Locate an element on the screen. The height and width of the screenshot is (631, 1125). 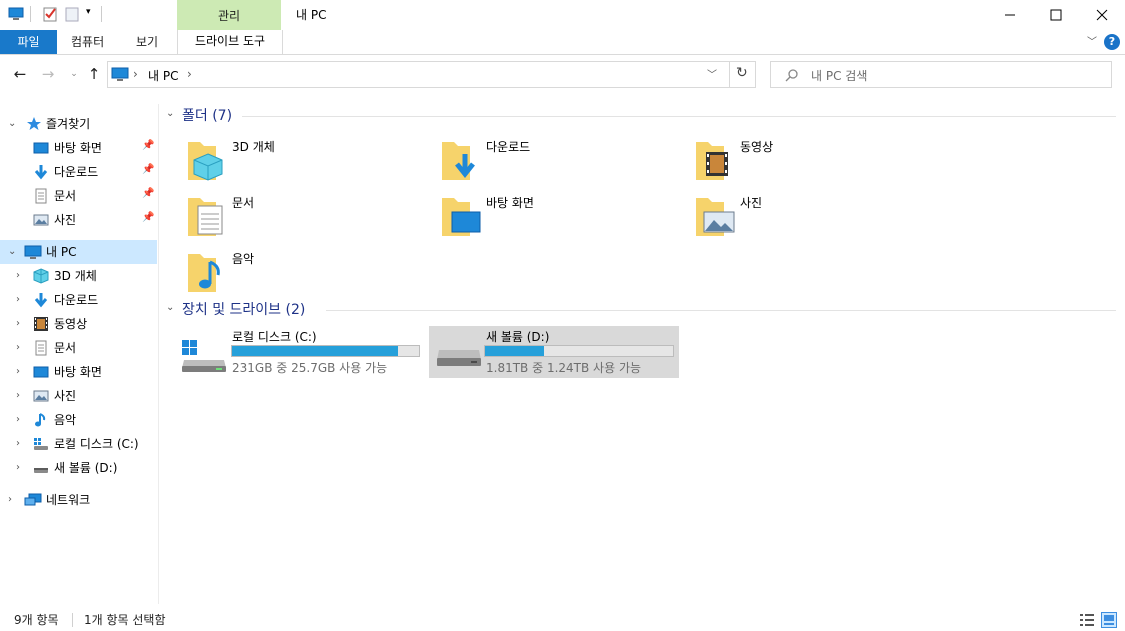
pictures-folder-icon is located at coordinates (715, 217).